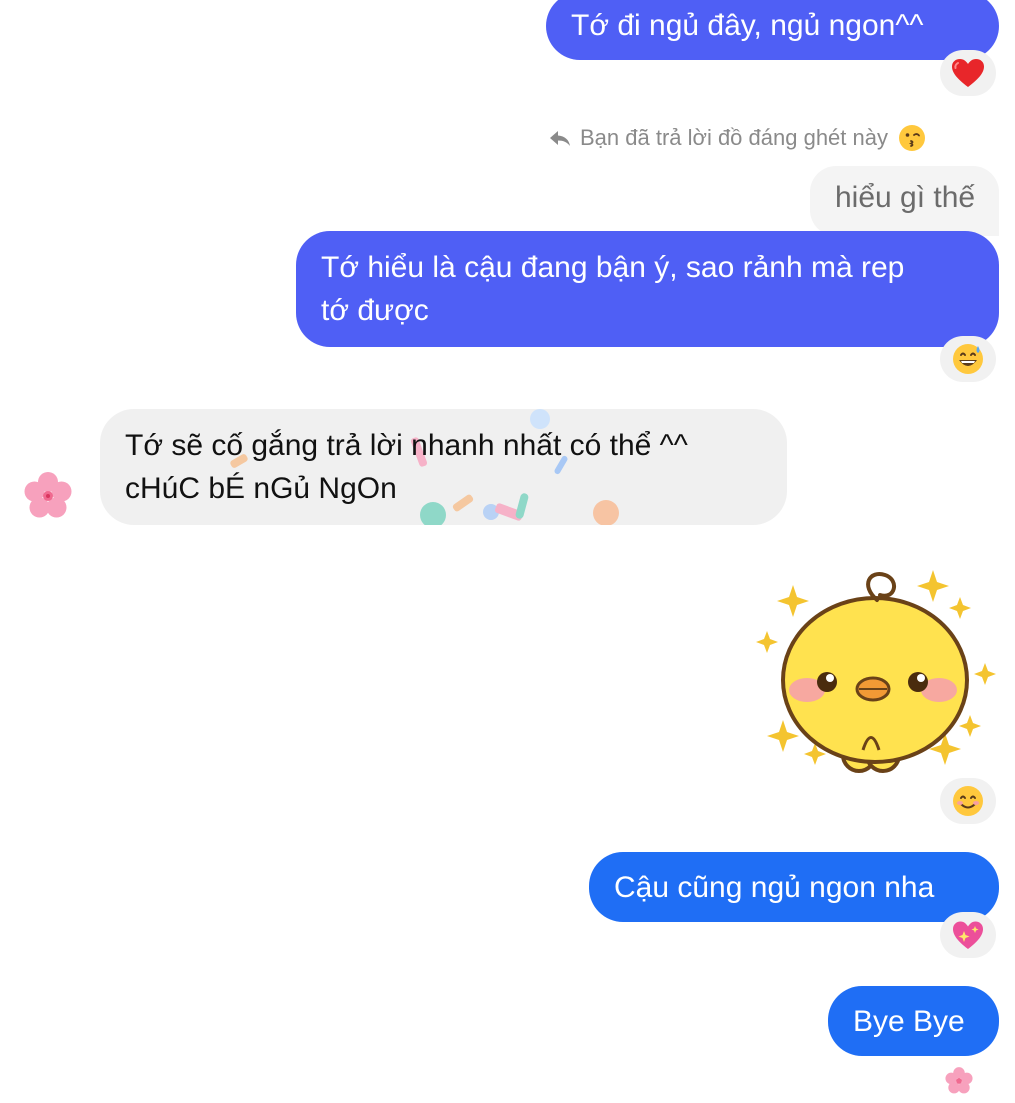  What do you see at coordinates (747, 25) in the screenshot?
I see `message-text: Tớ đi ngủ đây, ngủ ngon^^` at bounding box center [747, 25].